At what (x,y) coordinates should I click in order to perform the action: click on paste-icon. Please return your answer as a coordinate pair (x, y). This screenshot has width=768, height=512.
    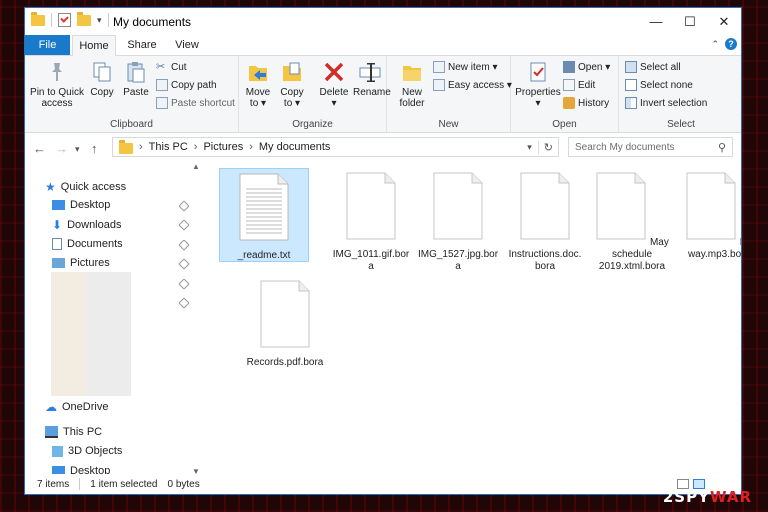
    Looking at the image, I should click on (136, 72).